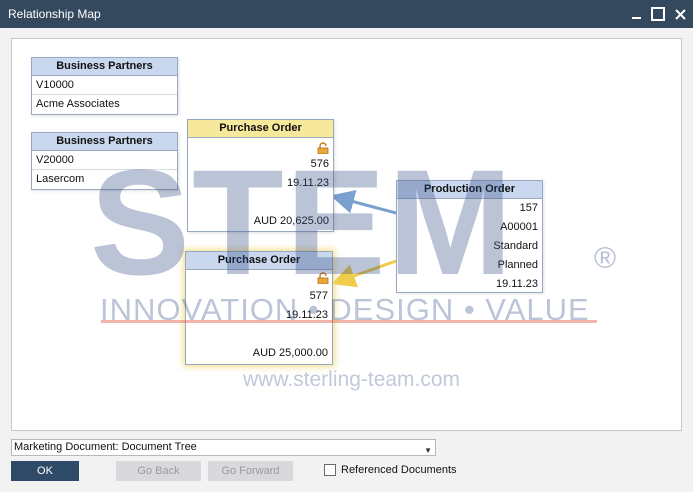 This screenshot has width=693, height=492. I want to click on document-tree-select-value: Marketing Document: Document Tree, so click(105, 447).